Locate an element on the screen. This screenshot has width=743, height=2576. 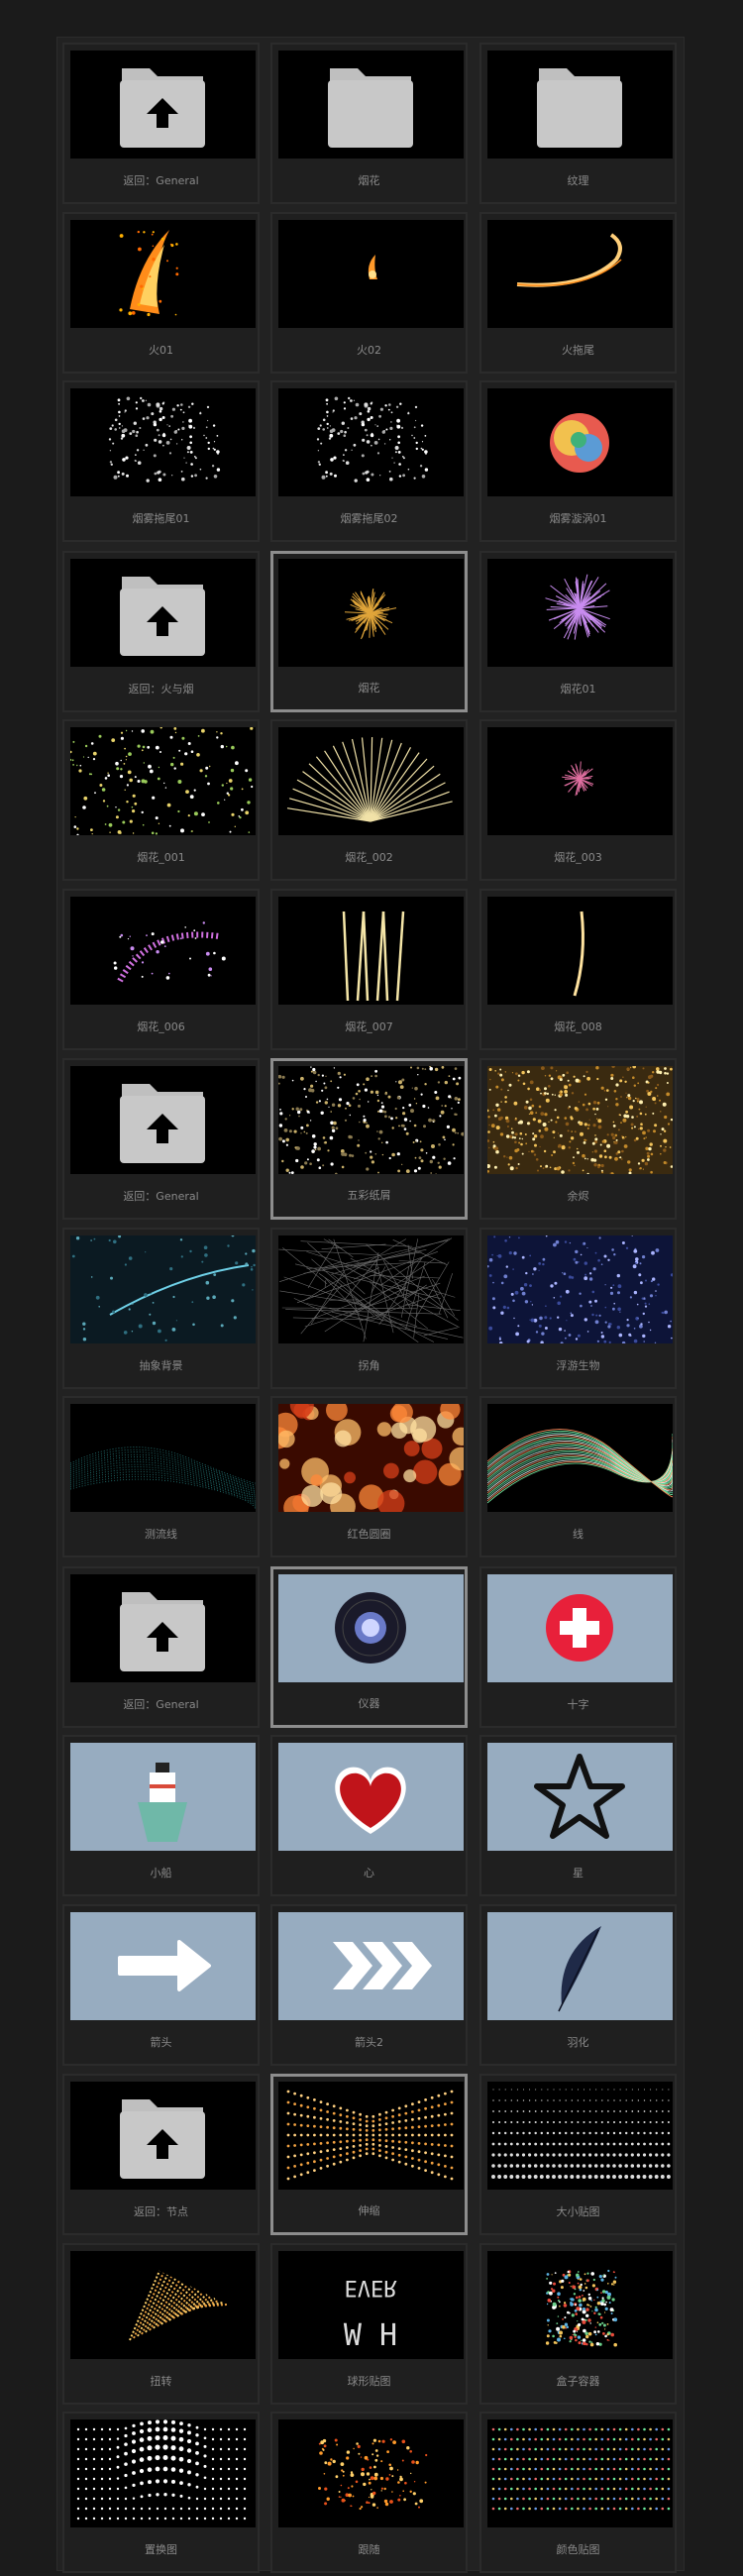
firework-fan-icon is located at coordinates (371, 781).